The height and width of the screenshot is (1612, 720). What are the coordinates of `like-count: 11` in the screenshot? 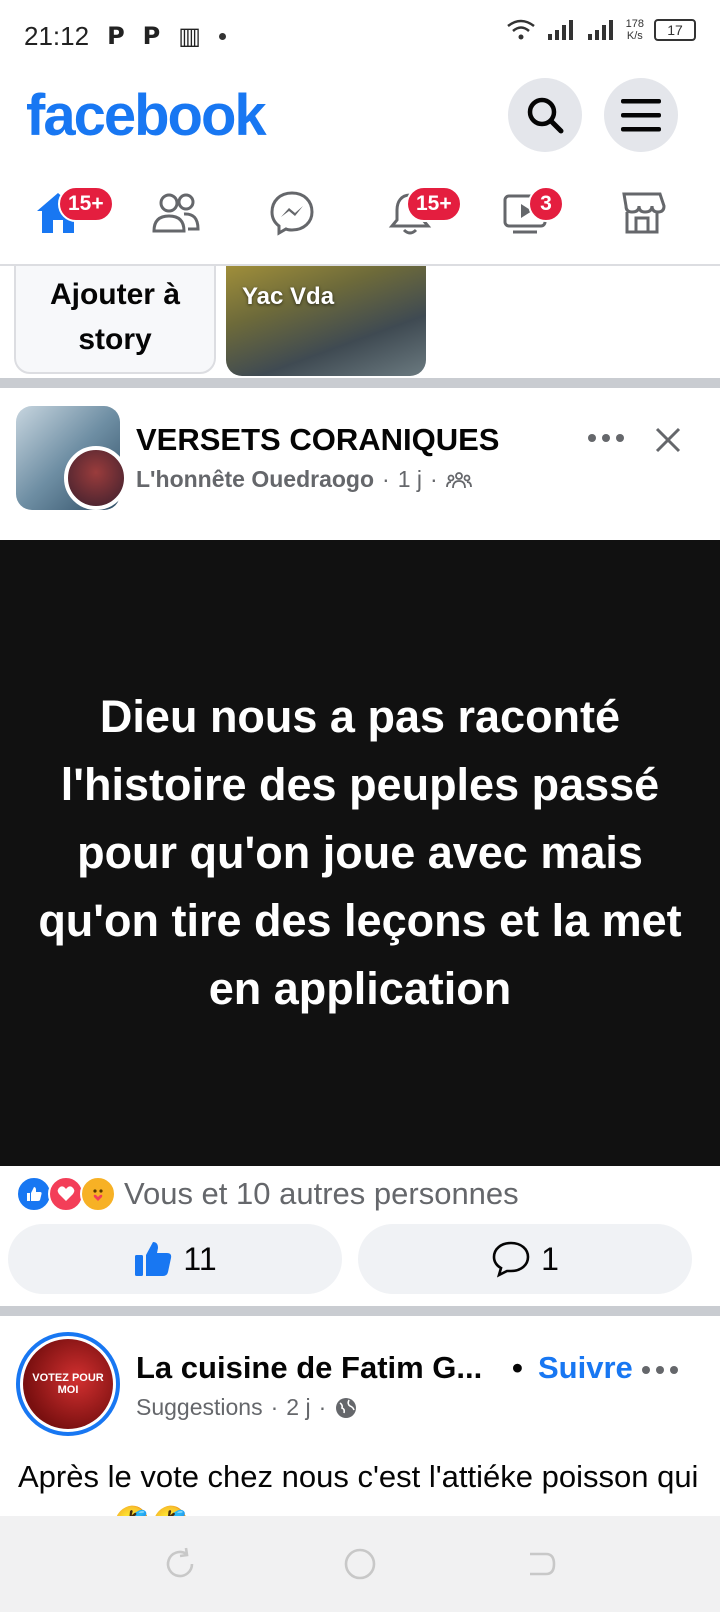 It's located at (200, 1258).